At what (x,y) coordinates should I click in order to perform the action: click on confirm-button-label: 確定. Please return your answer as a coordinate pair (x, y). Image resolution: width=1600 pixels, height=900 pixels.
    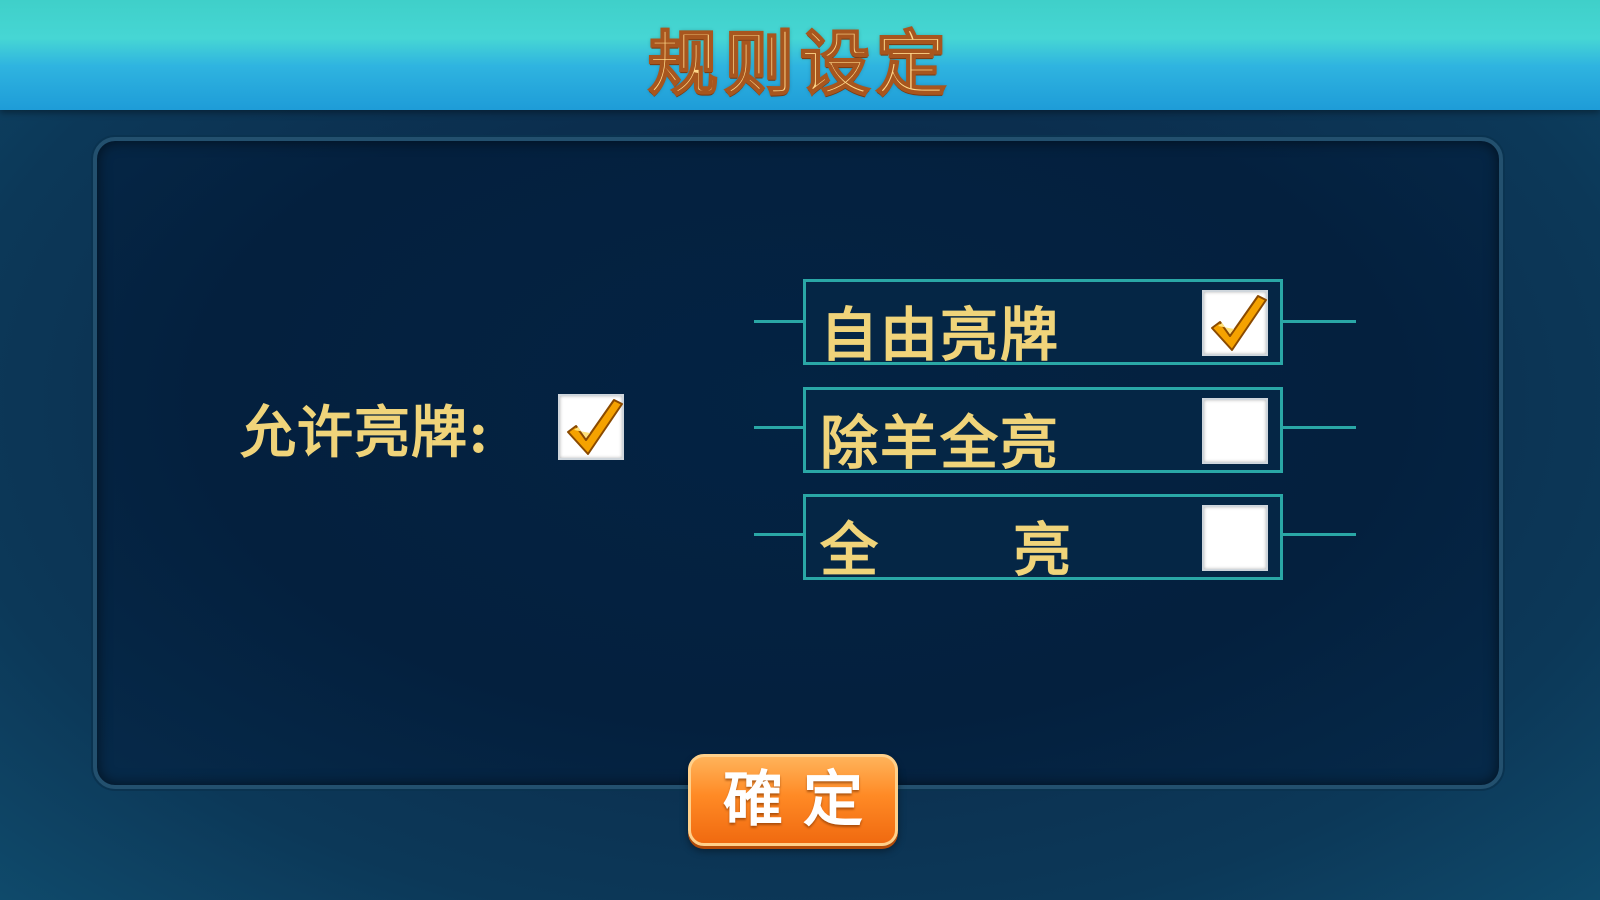
    Looking at the image, I should click on (803, 800).